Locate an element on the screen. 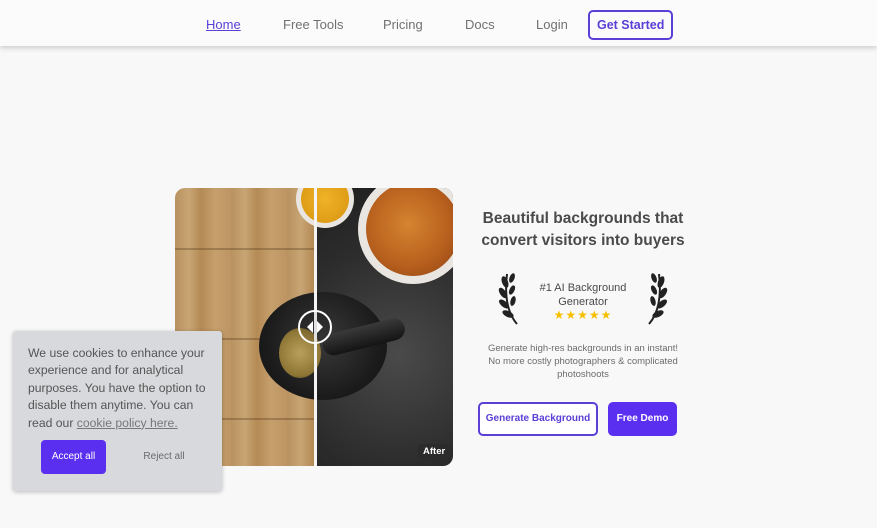 This screenshot has height=528, width=877. star-rating-icon: ★★★★★ is located at coordinates (583, 315).